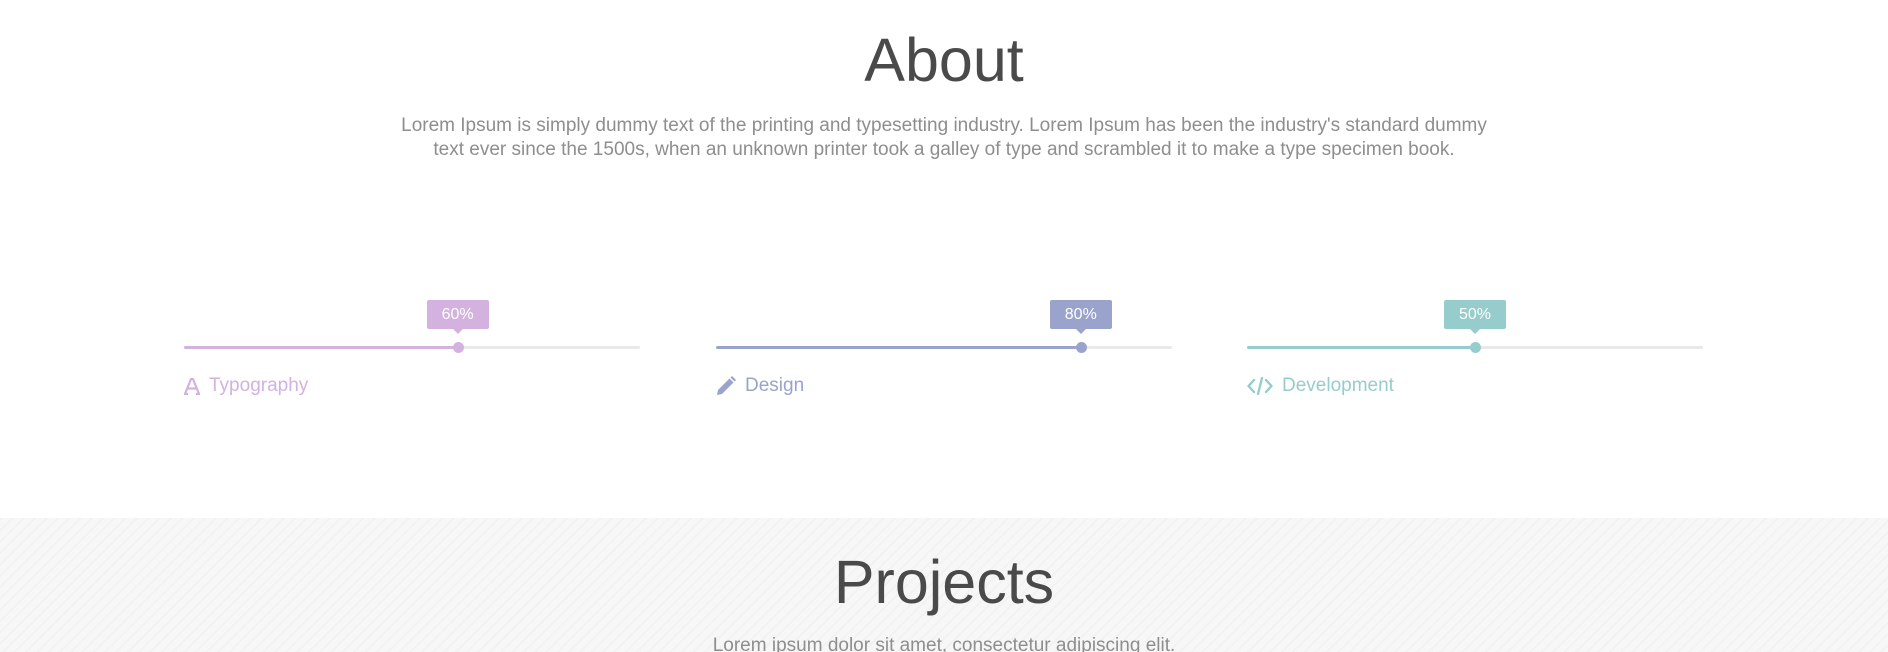 The image size is (1888, 652). I want to click on skill-label-text: Typography, so click(259, 385).